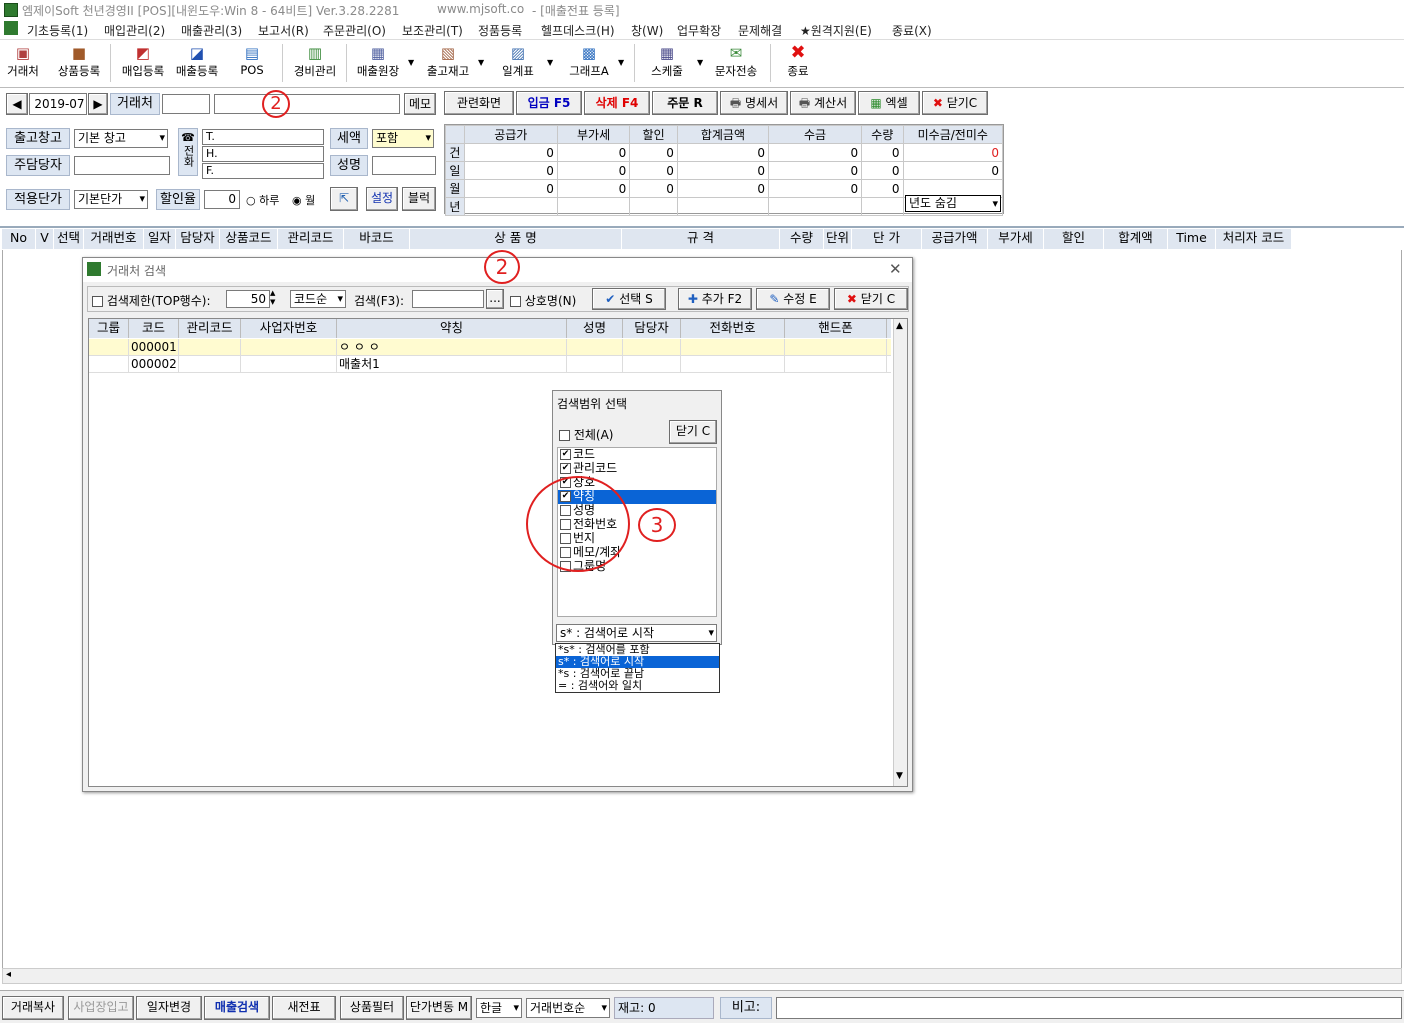  I want to click on grid-header-col: 규 격, so click(701, 239).